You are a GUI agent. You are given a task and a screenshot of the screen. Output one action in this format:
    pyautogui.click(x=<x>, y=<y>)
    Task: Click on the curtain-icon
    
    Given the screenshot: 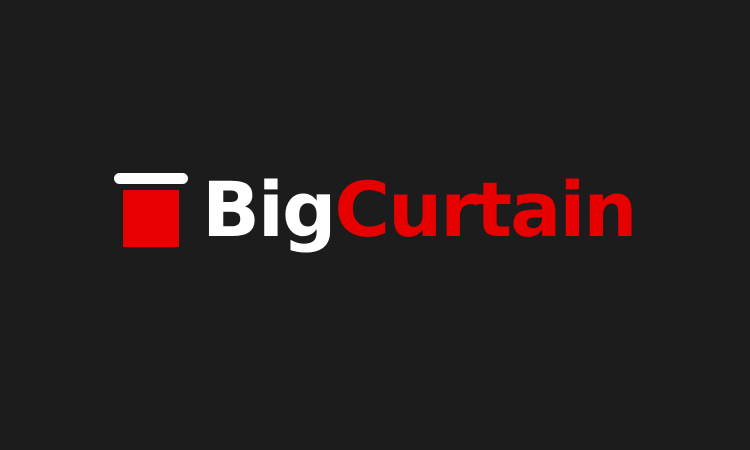 What is the action you would take?
    pyautogui.click(x=151, y=210)
    